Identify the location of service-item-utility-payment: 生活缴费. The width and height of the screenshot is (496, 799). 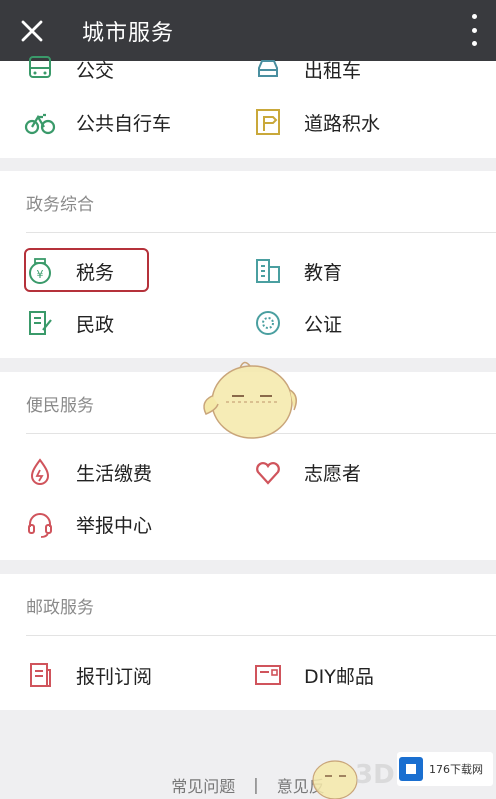
(88, 472).